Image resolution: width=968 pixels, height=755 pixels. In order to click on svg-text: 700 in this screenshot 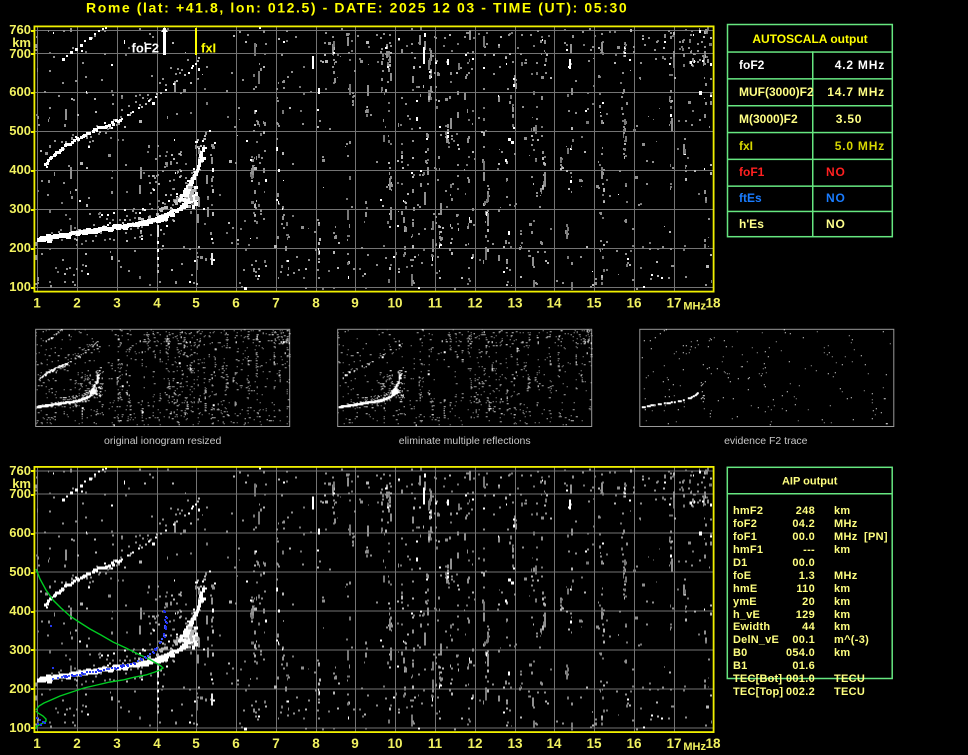, I will do `click(20, 493)`.